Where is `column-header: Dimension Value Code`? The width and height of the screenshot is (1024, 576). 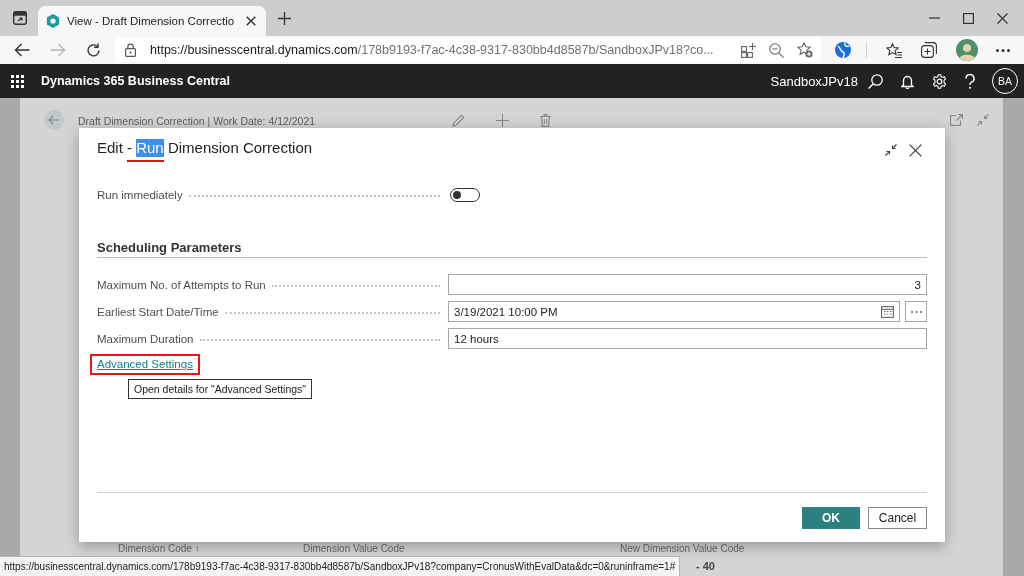
column-header: Dimension Value Code is located at coordinates (354, 548).